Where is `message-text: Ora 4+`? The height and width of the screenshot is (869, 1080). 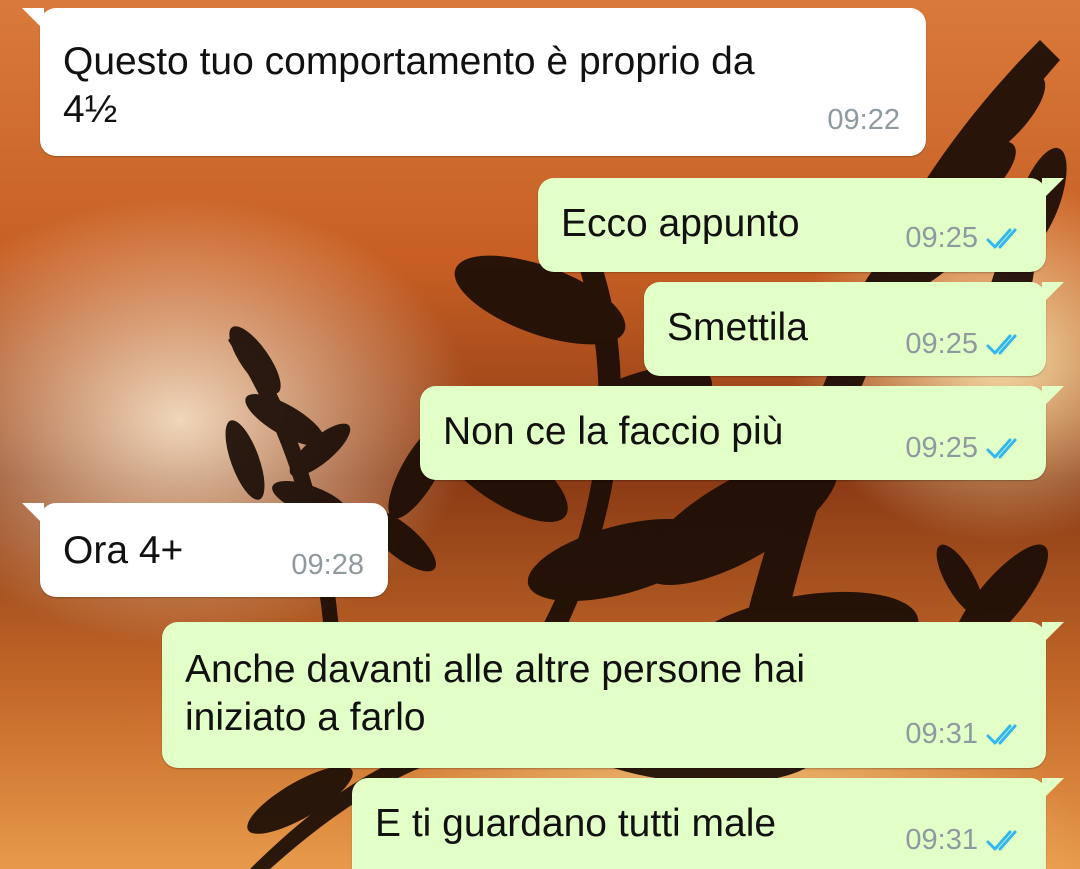 message-text: Ora 4+ is located at coordinates (123, 550).